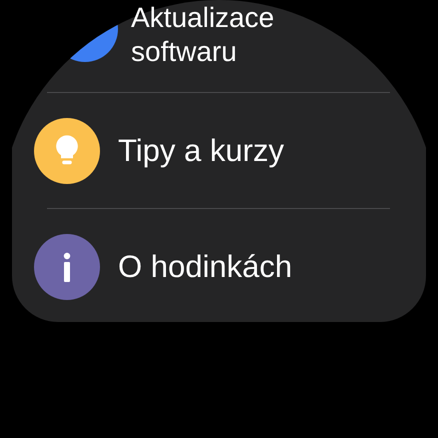  What do you see at coordinates (221, 35) in the screenshot?
I see `menu-item: Aktualizace softwaru` at bounding box center [221, 35].